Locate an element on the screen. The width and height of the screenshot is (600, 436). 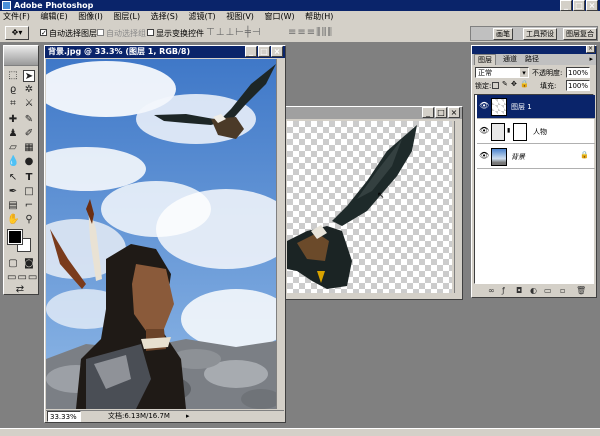
crop-tool-icon: ⌗ is located at coordinates (13, 104).